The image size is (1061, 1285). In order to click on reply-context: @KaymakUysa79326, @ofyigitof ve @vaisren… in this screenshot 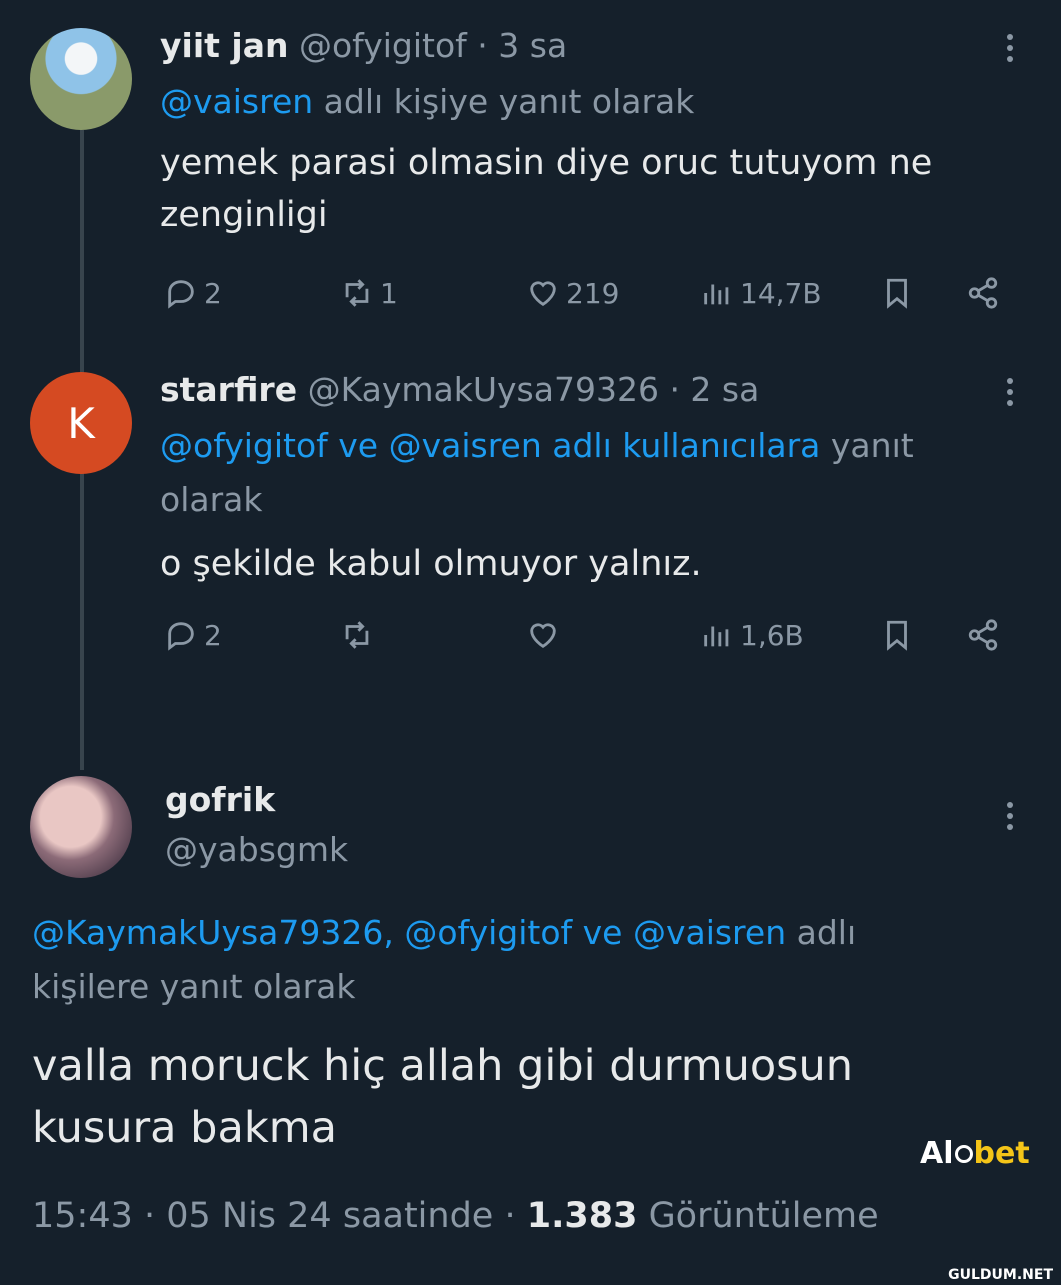, I will do `click(444, 959)`.